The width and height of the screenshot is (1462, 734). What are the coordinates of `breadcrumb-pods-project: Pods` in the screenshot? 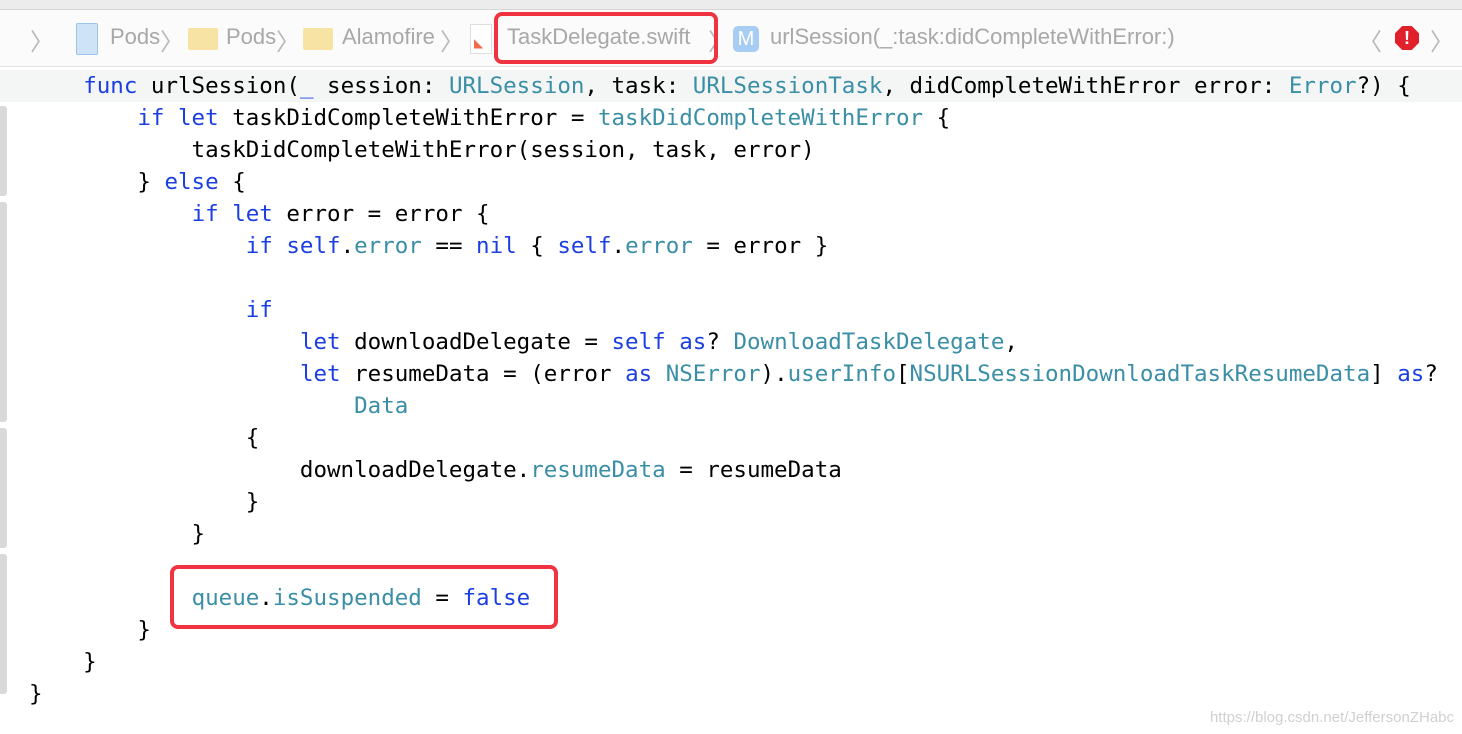 It's located at (135, 37).